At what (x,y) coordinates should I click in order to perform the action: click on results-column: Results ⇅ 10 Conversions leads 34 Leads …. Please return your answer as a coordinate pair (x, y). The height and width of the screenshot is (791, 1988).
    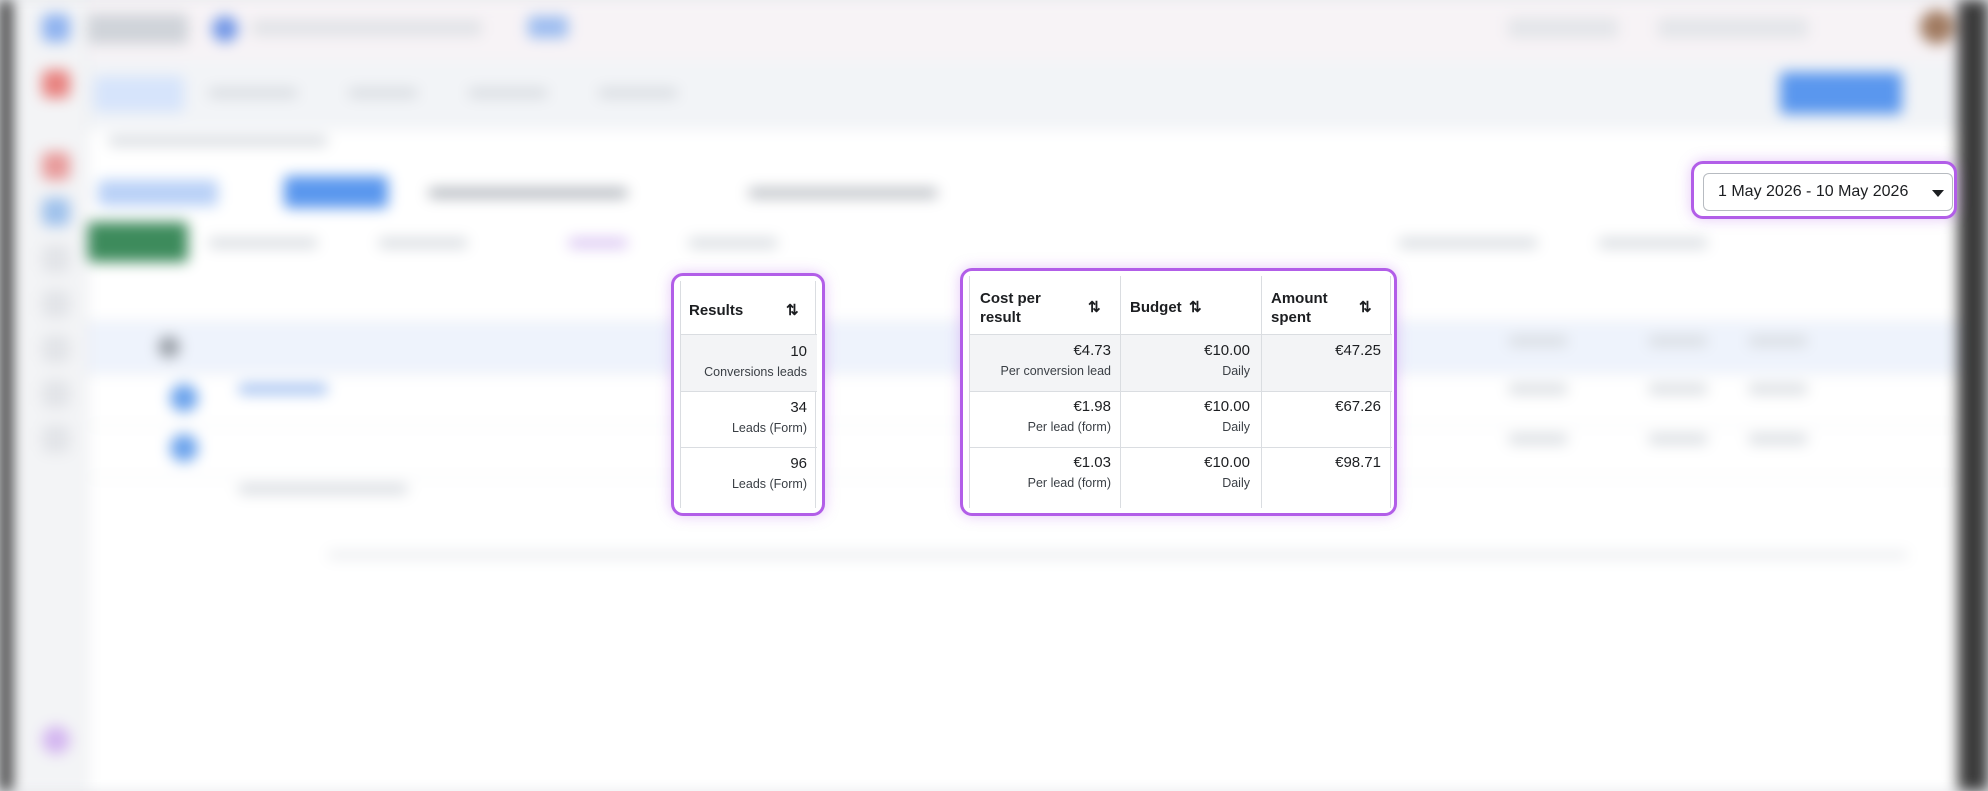
    Looking at the image, I should click on (748, 394).